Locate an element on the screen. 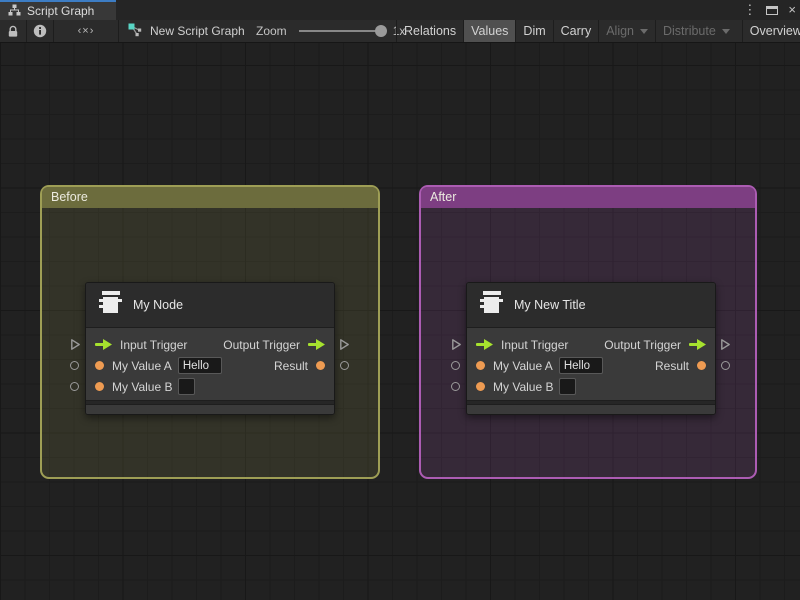 The width and height of the screenshot is (800, 600). current-graph: New Script Graph is located at coordinates (186, 31).